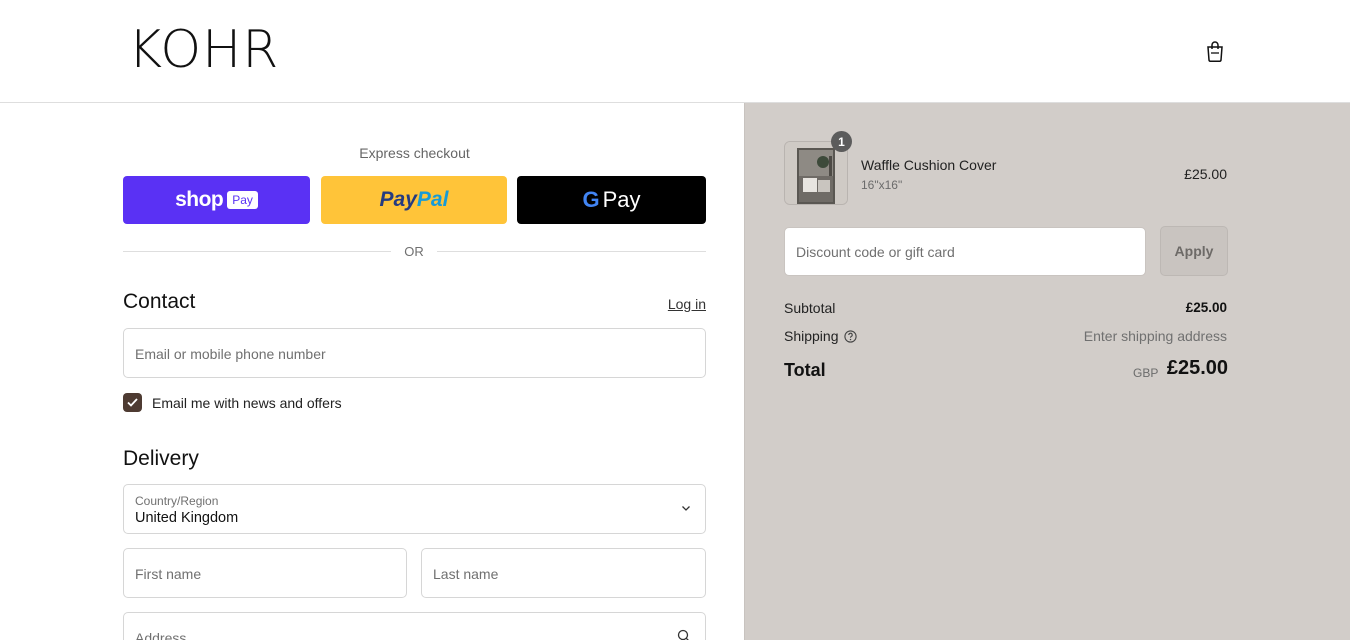  What do you see at coordinates (203, 50) in the screenshot?
I see `store-logo: KOHR` at bounding box center [203, 50].